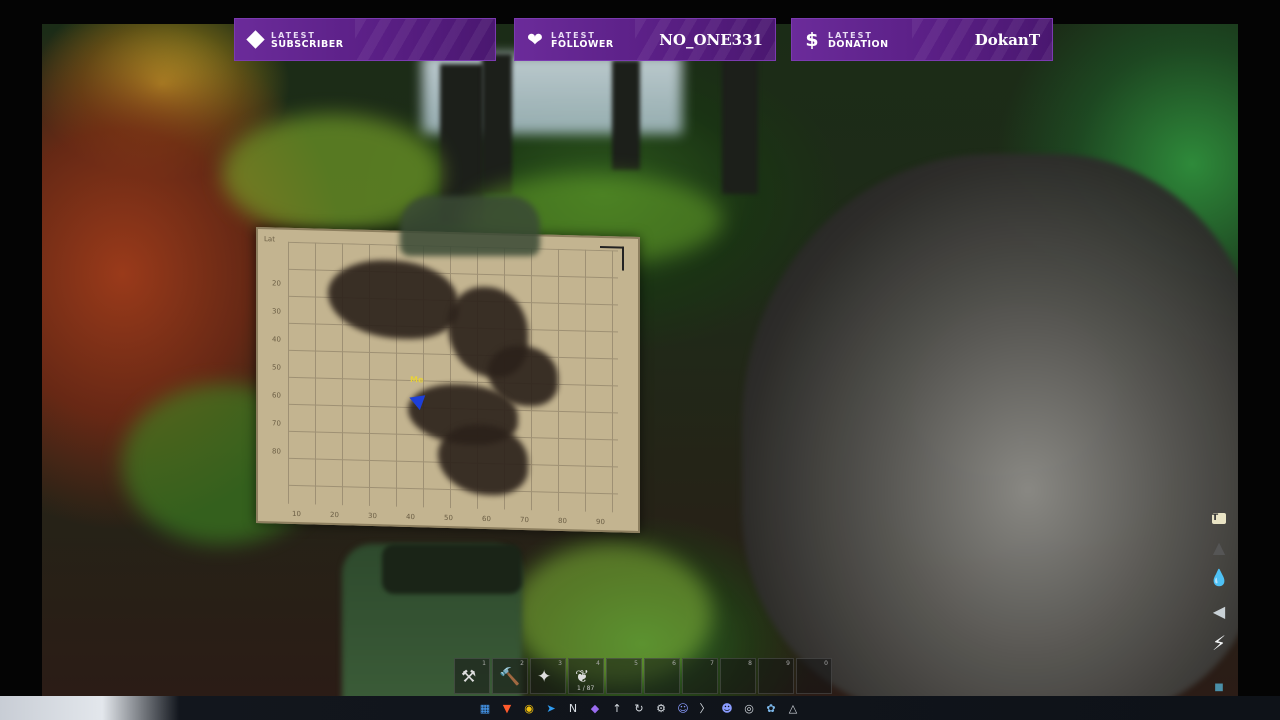  What do you see at coordinates (276, 283) in the screenshot?
I see `map-tick-left: 20` at bounding box center [276, 283].